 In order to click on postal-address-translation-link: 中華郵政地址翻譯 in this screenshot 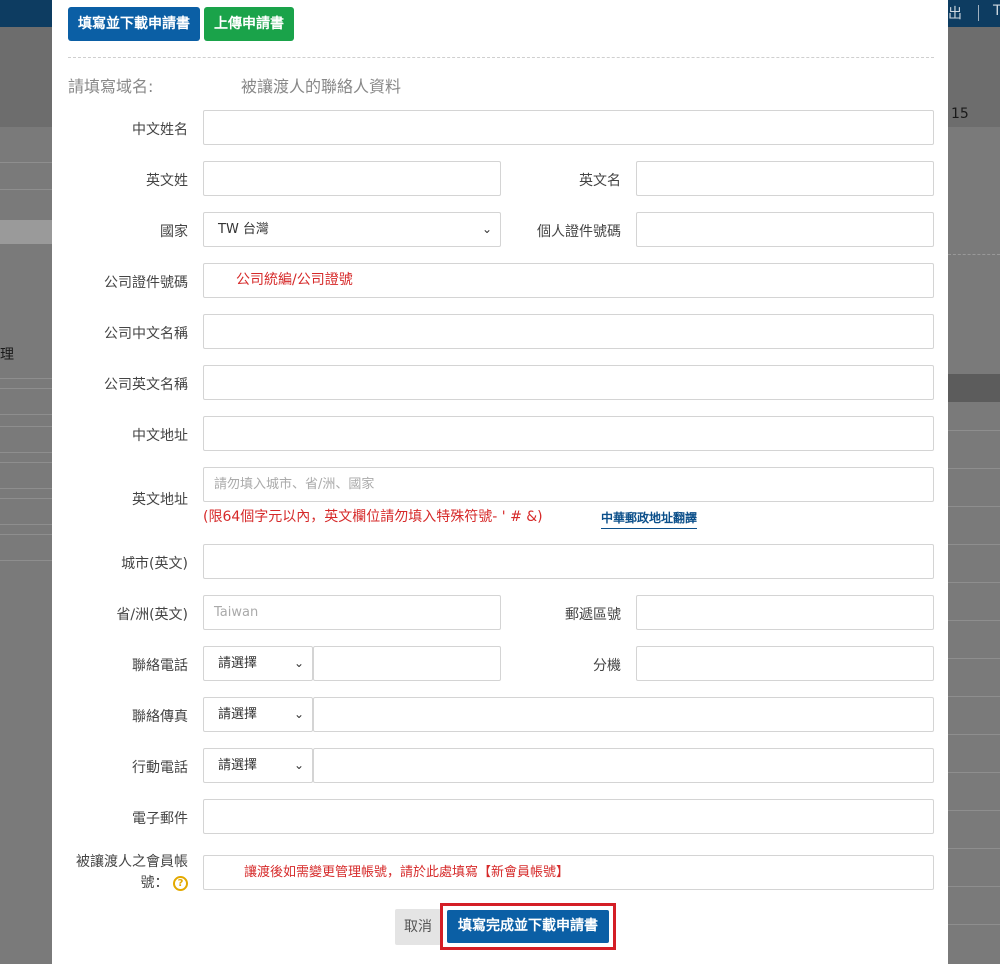, I will do `click(649, 519)`.